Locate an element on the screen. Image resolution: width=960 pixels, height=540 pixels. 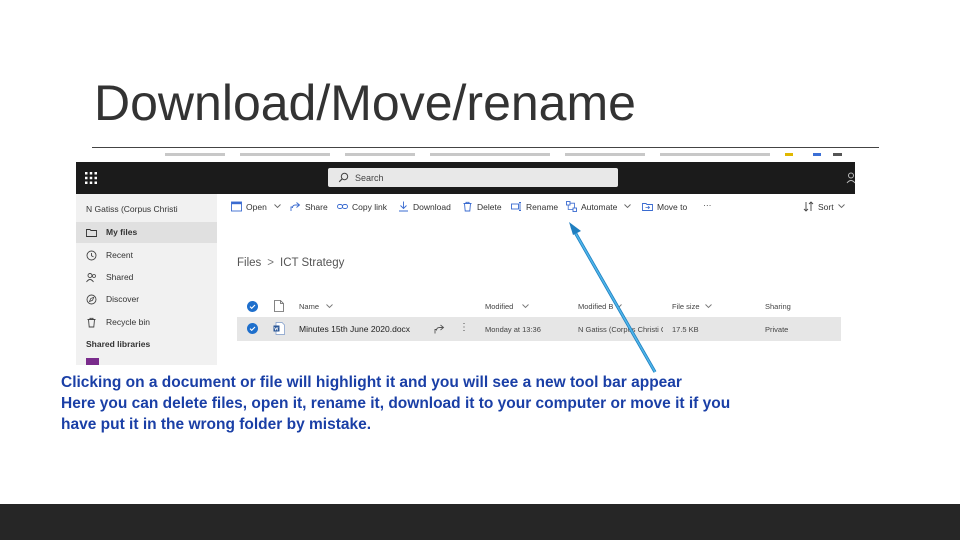
sidebar-item-my-files: My files is located at coordinates (146, 232).